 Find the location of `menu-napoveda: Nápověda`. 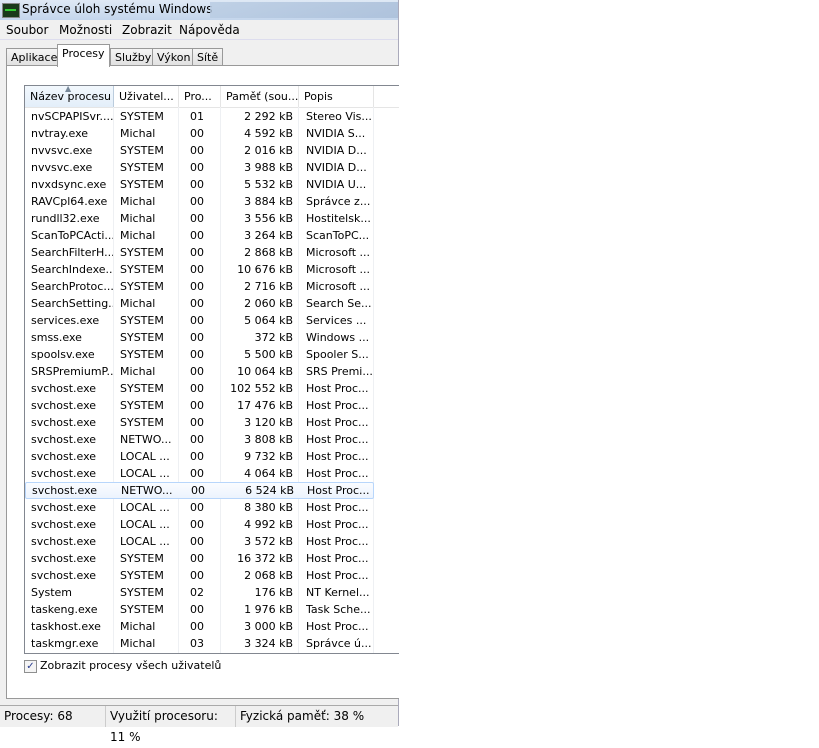

menu-napoveda: Nápověda is located at coordinates (209, 30).